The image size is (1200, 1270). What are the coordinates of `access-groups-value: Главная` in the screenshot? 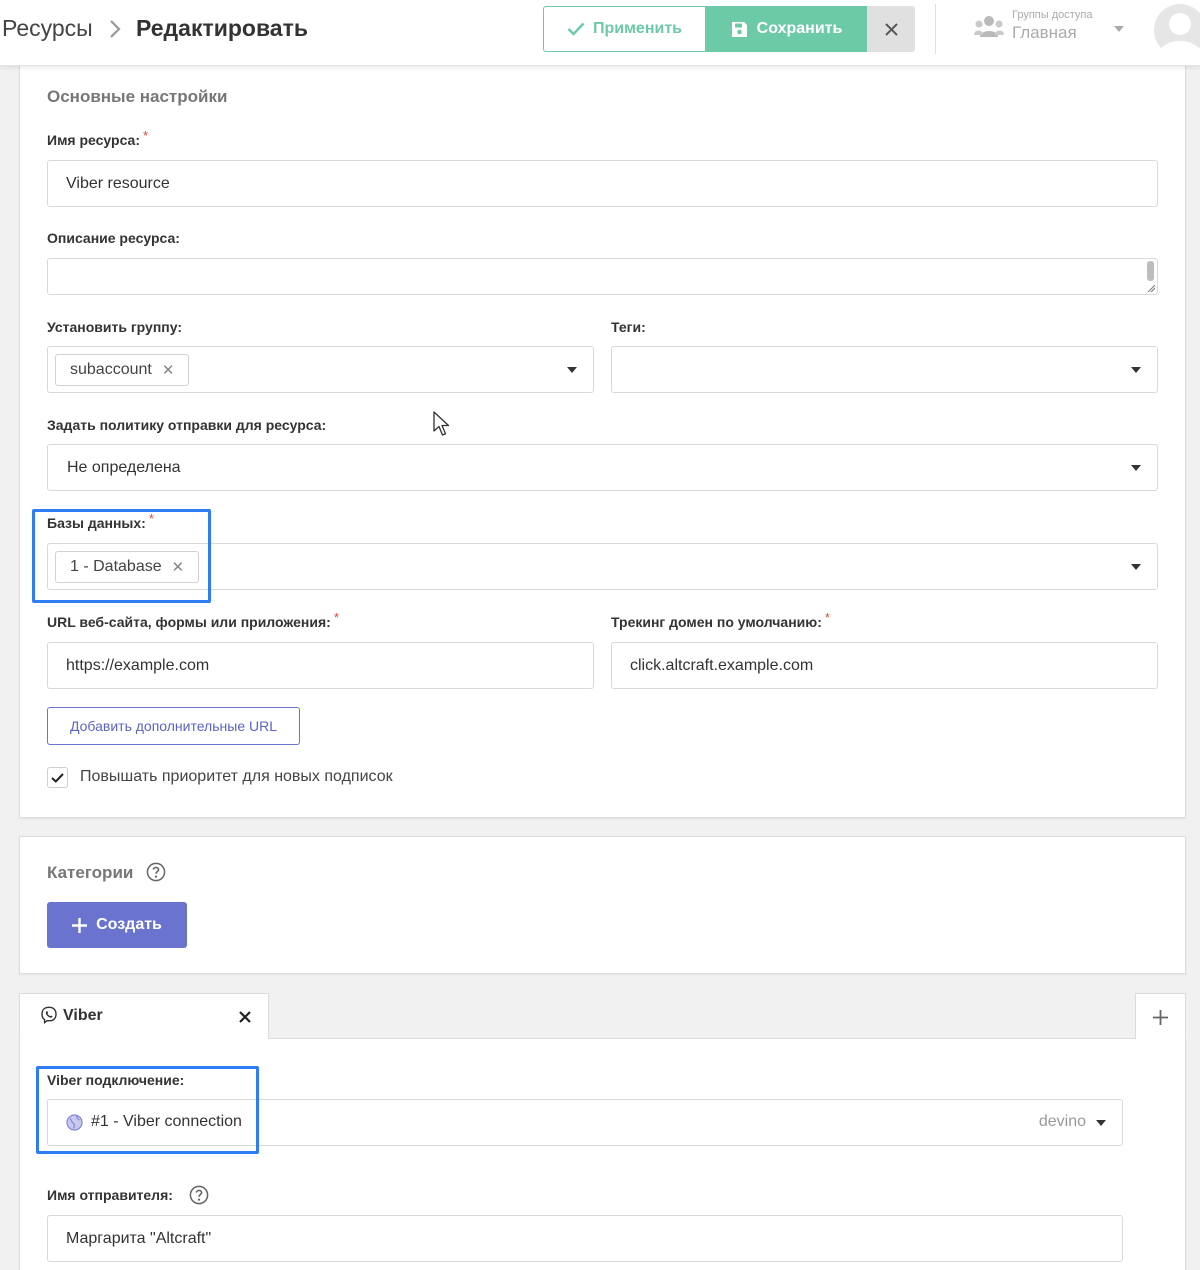 It's located at (1044, 32).